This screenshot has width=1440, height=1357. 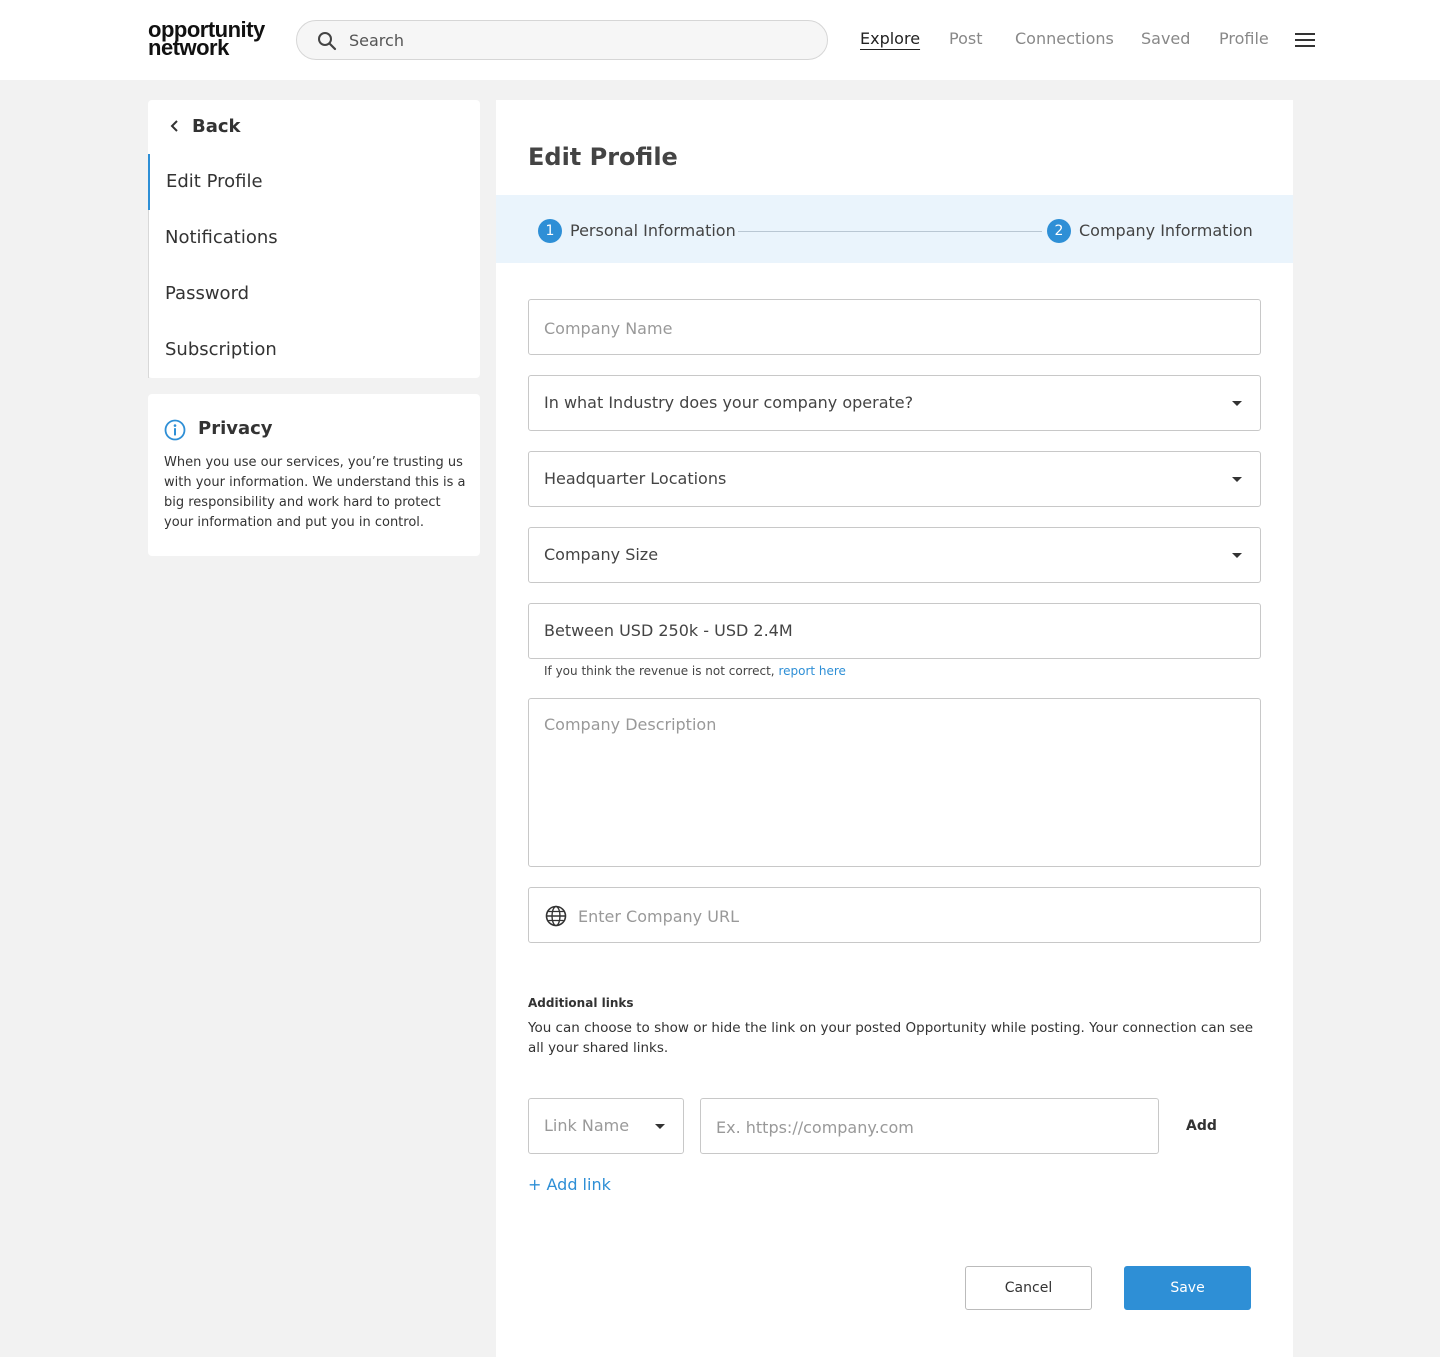 I want to click on logo: opportunity network, so click(x=206, y=39).